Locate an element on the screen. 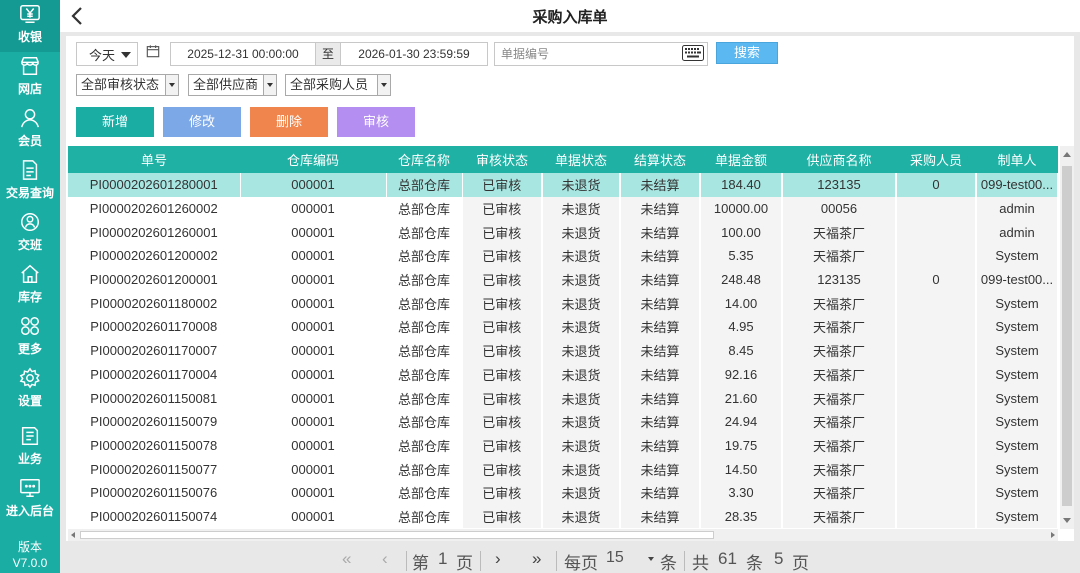  sidebar-item-backend: 进入后台 is located at coordinates (30, 500).